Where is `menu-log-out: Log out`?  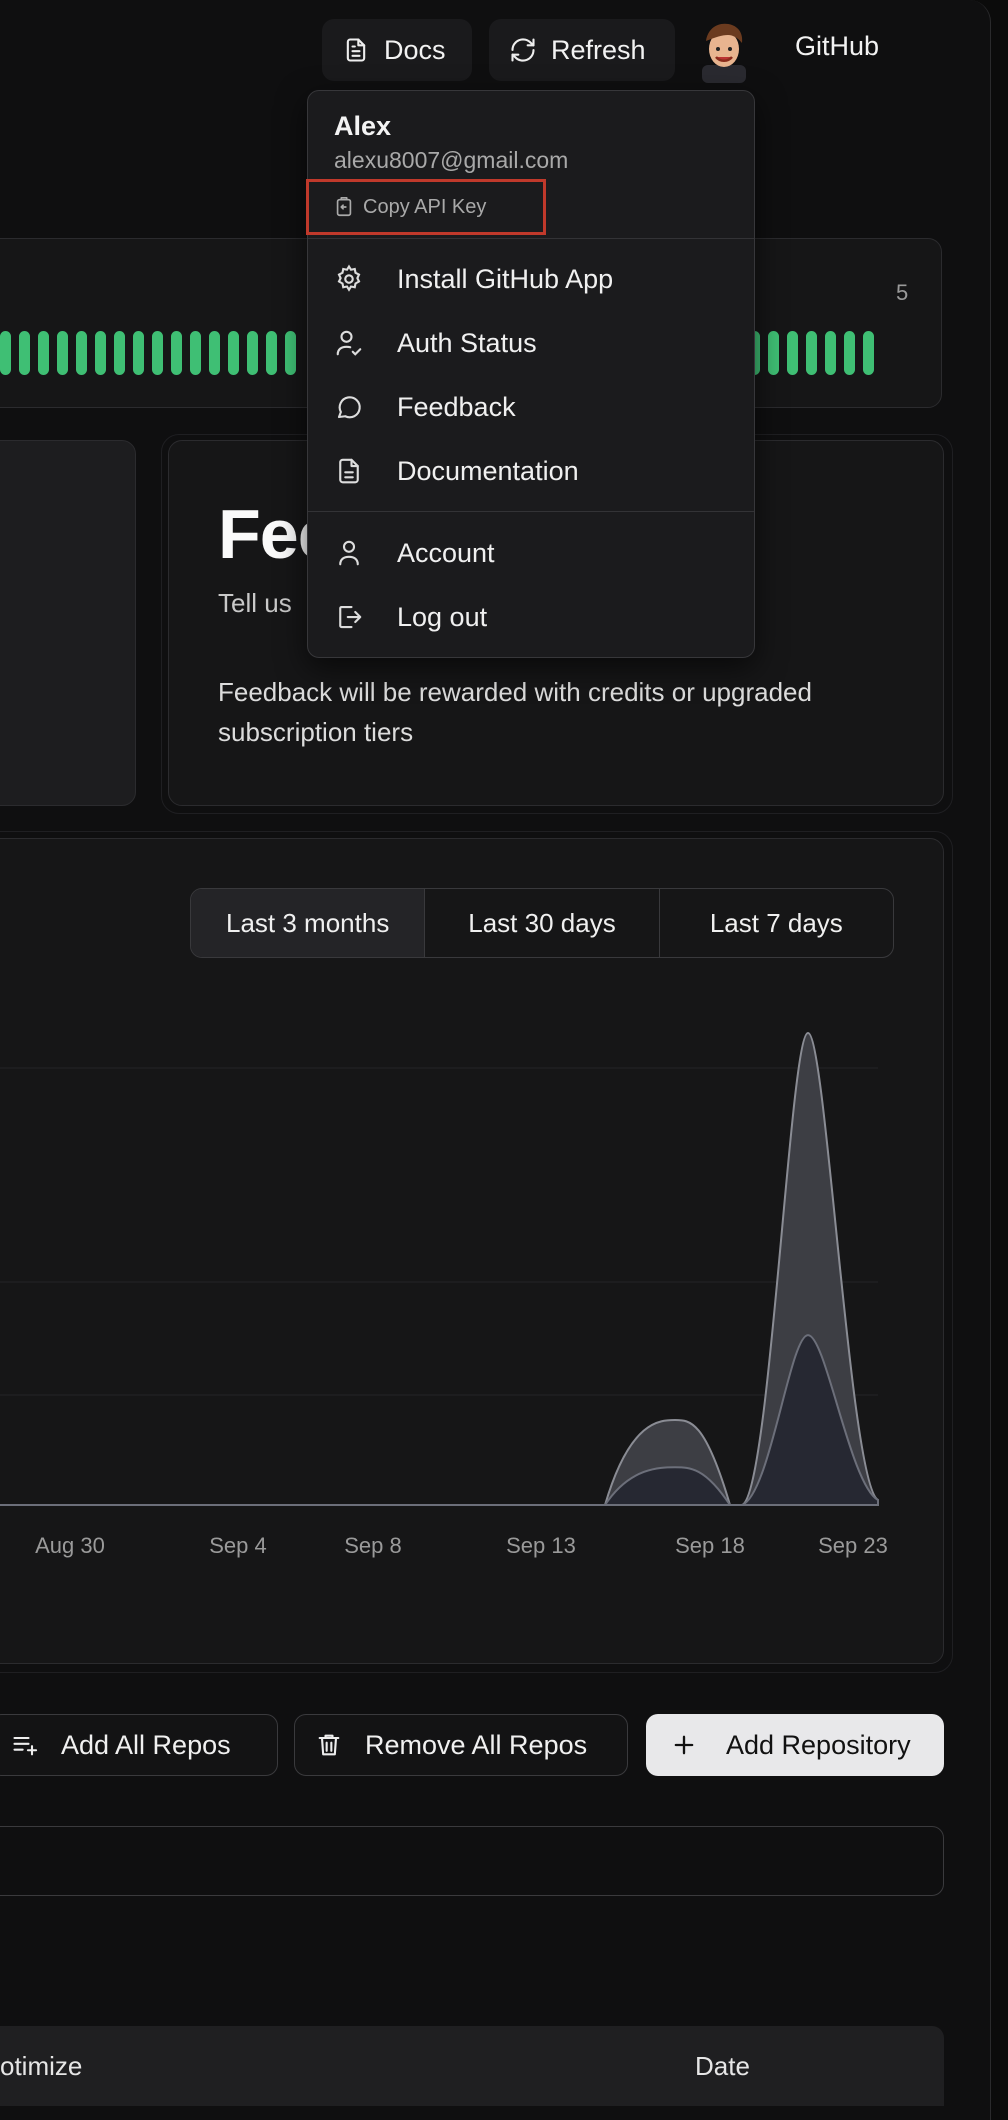 menu-log-out: Log out is located at coordinates (531, 617).